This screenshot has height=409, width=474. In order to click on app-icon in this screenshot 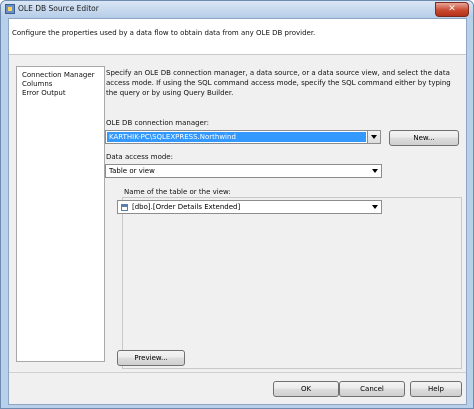, I will do `click(10, 9)`.